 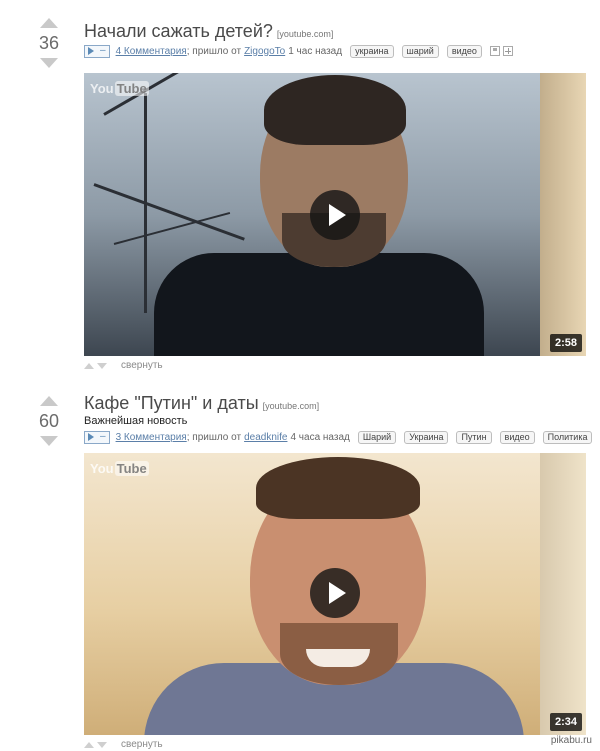 What do you see at coordinates (565, 722) in the screenshot?
I see `video-duration: 2:34` at bounding box center [565, 722].